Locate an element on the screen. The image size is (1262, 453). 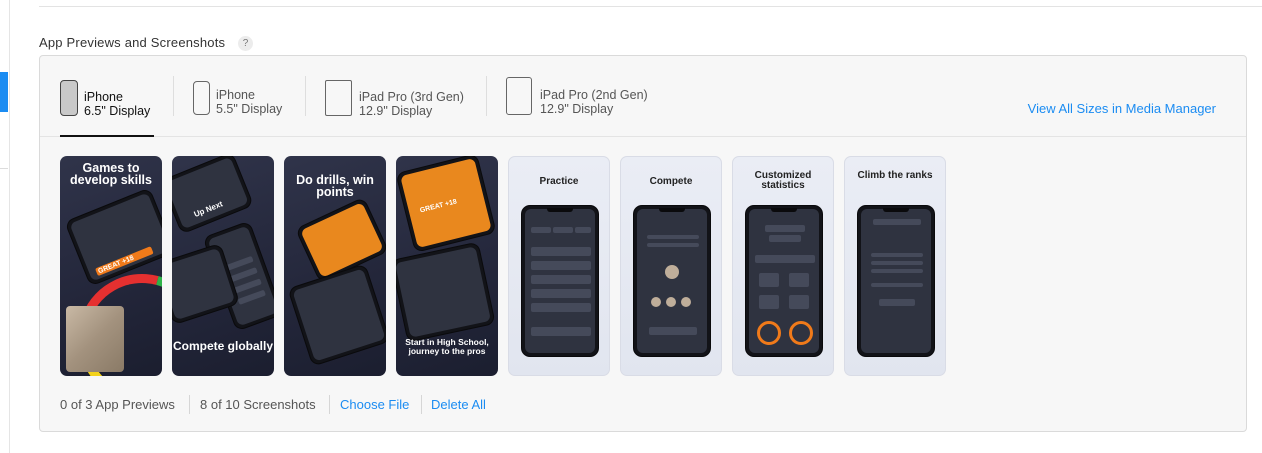
screenshots-count: 8 of 10 Screenshots is located at coordinates (258, 404).